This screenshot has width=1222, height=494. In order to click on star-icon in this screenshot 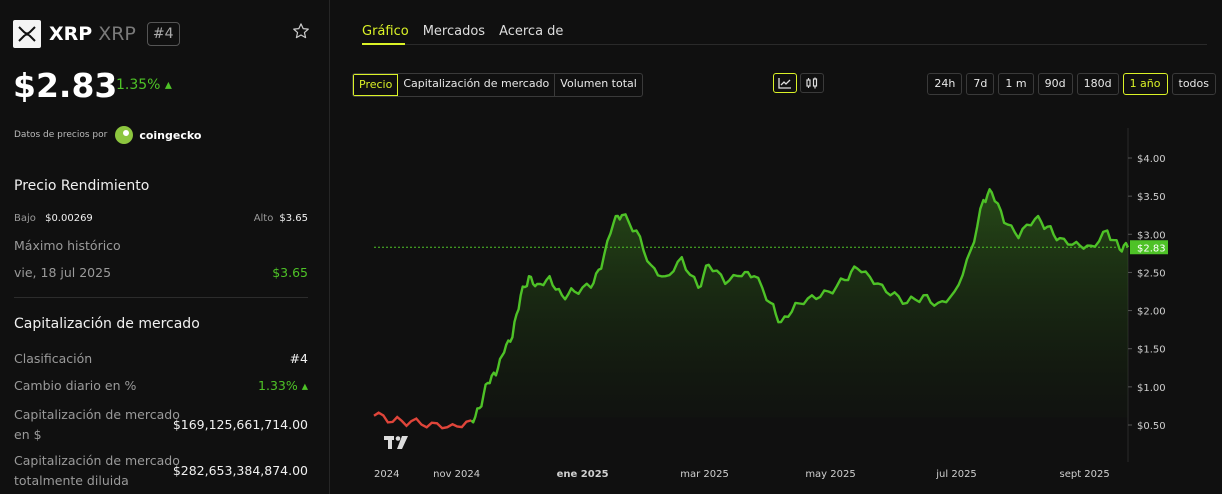, I will do `click(301, 33)`.